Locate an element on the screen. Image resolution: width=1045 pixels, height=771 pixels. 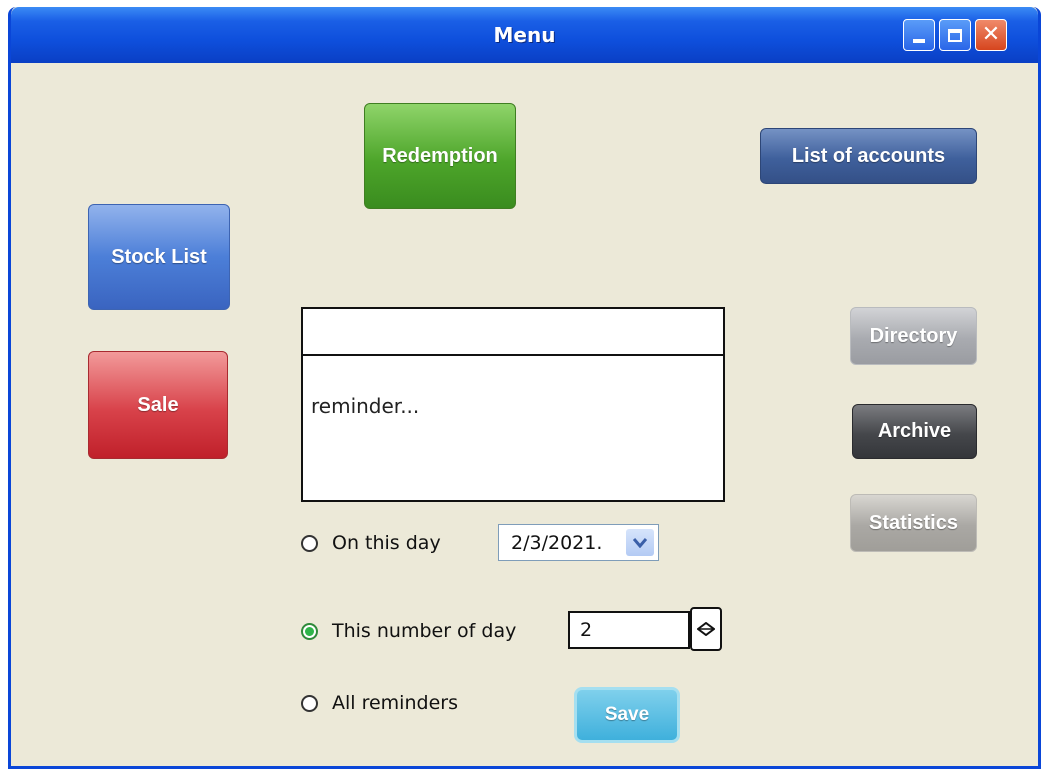
close-button: ✕ is located at coordinates (991, 35).